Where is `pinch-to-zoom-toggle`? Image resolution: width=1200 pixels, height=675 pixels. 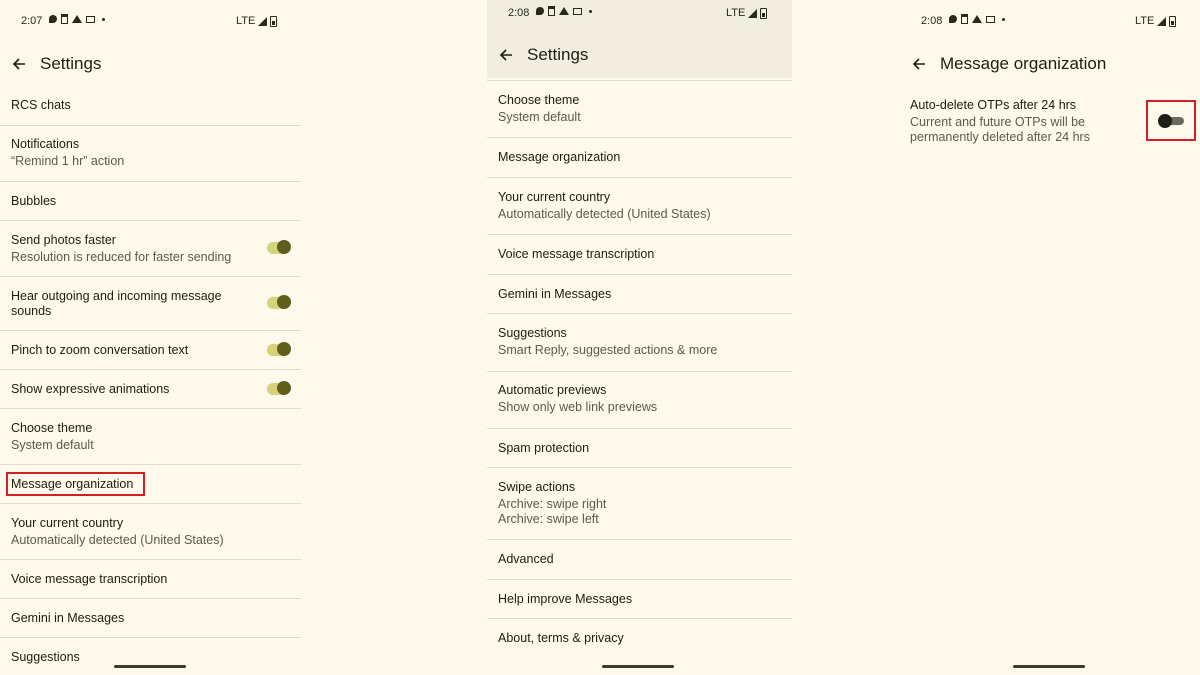 pinch-to-zoom-toggle is located at coordinates (279, 349).